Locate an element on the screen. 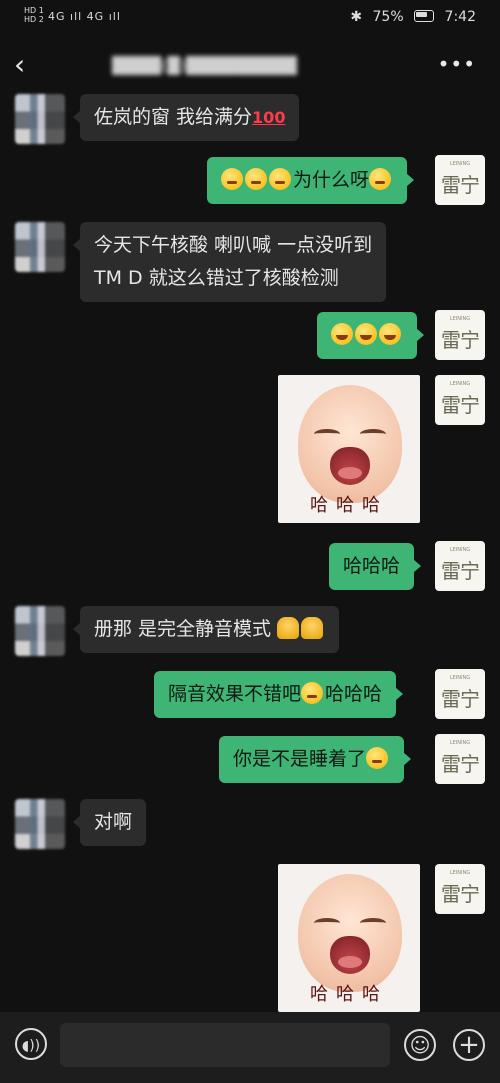  plus-icon: + is located at coordinates (469, 1045).